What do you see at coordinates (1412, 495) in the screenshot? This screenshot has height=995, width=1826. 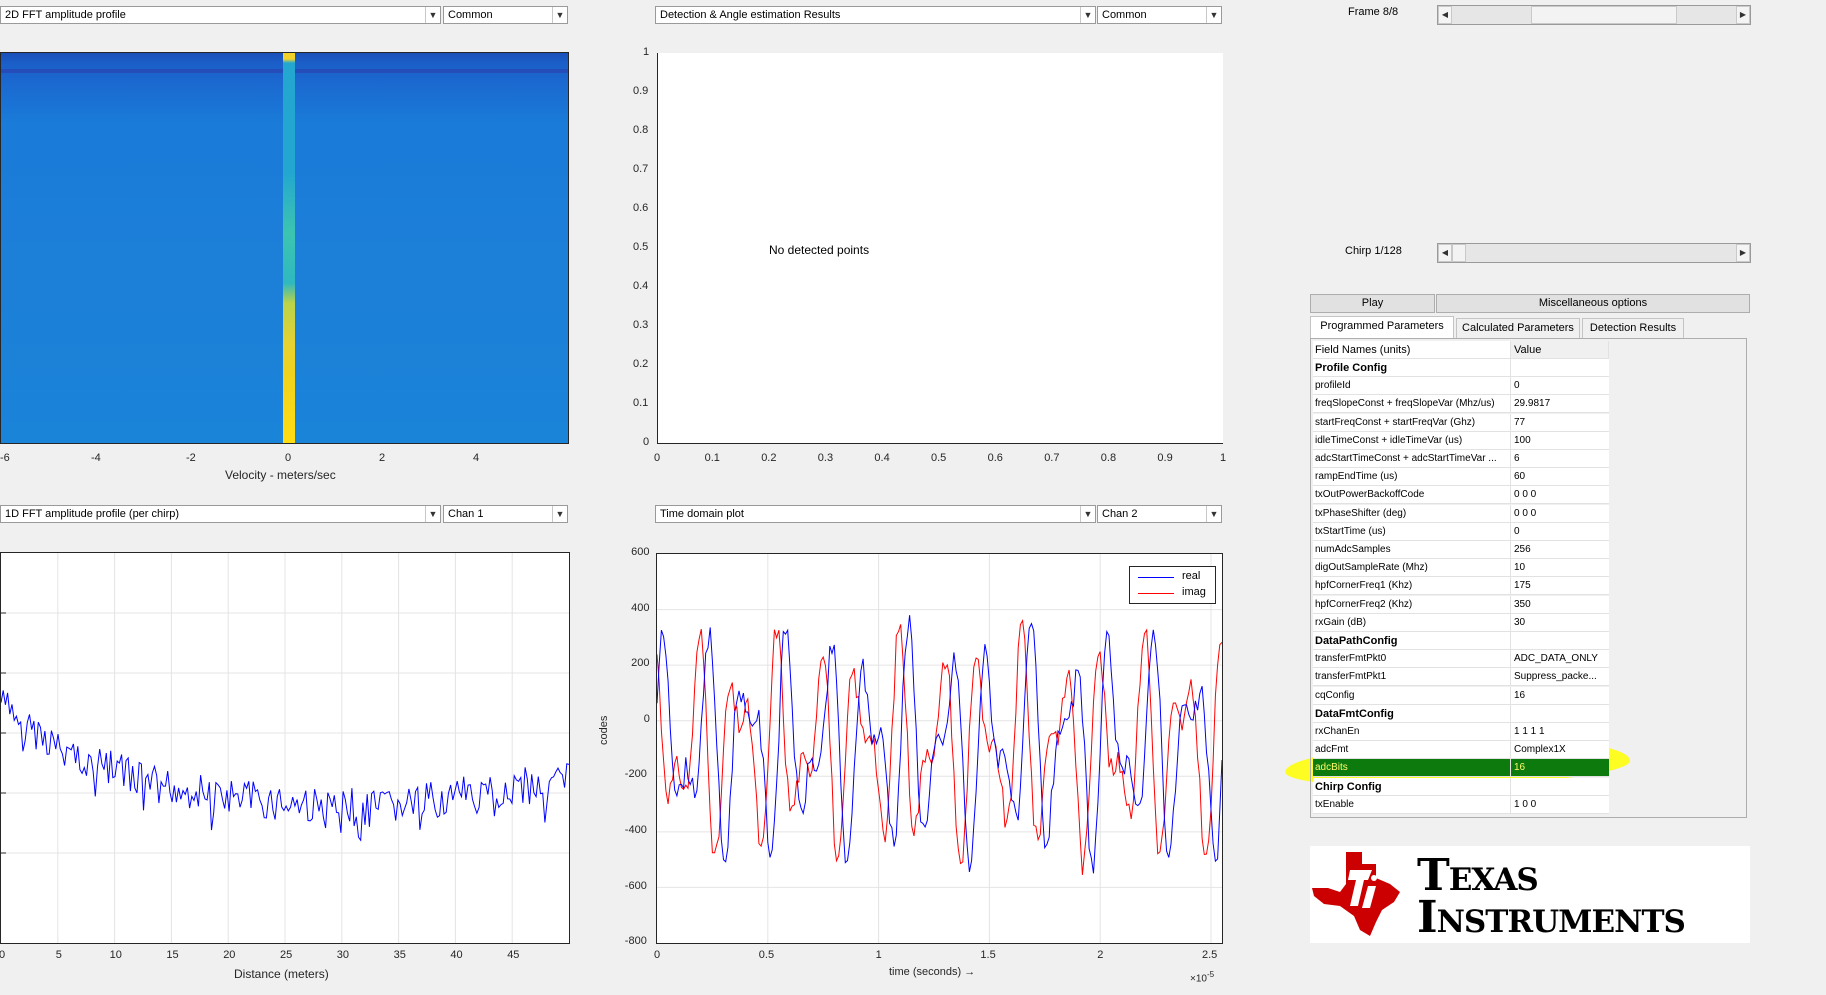 I see `field-name: txOutPowerBackoffCode` at bounding box center [1412, 495].